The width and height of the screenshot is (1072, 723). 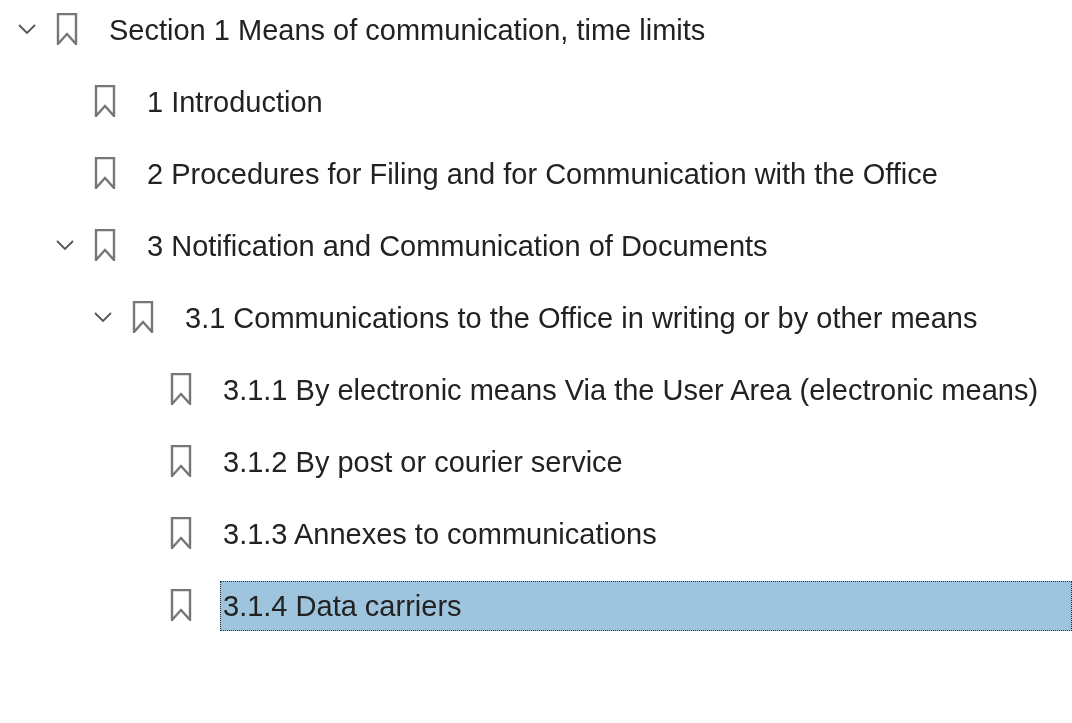 What do you see at coordinates (608, 246) in the screenshot?
I see `bookmark-label: 3 Notification and Communication of Documents` at bounding box center [608, 246].